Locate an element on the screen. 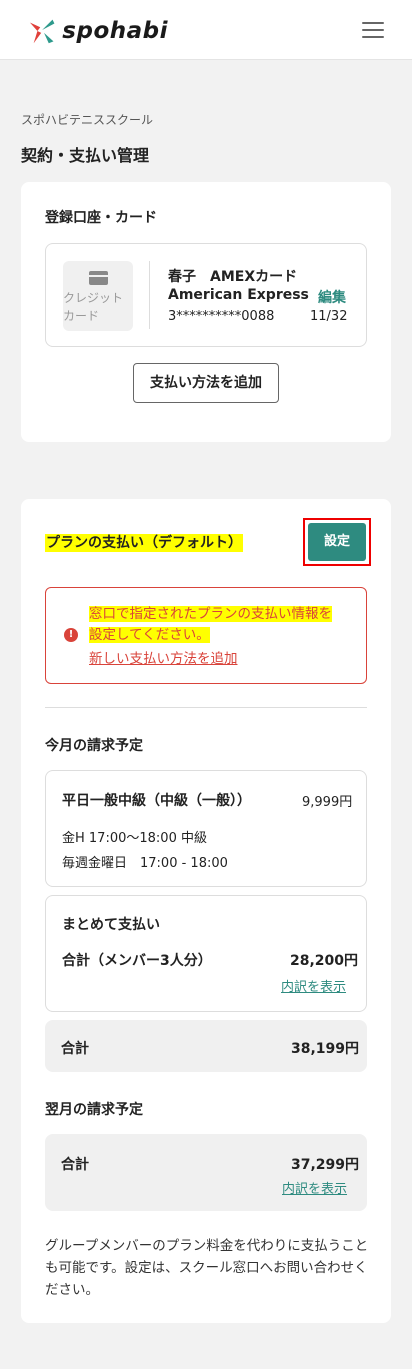 The height and width of the screenshot is (1369, 412). spohabi-logo: spohabi is located at coordinates (98, 31).